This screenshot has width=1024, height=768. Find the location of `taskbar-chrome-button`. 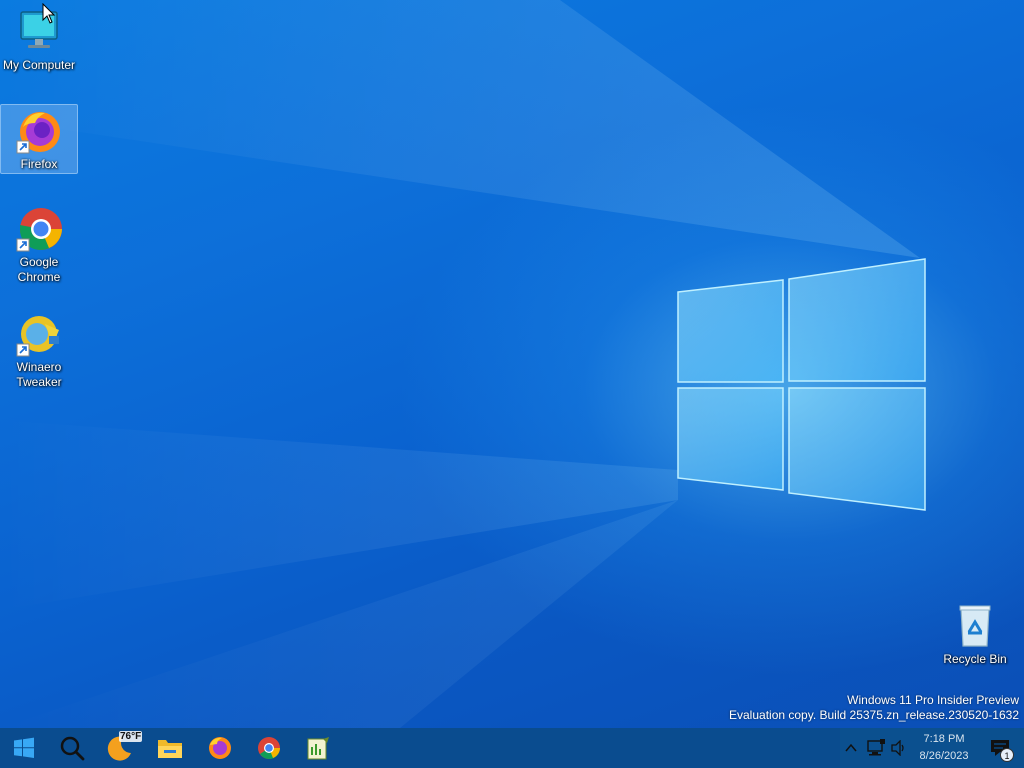

taskbar-chrome-button is located at coordinates (269, 748).